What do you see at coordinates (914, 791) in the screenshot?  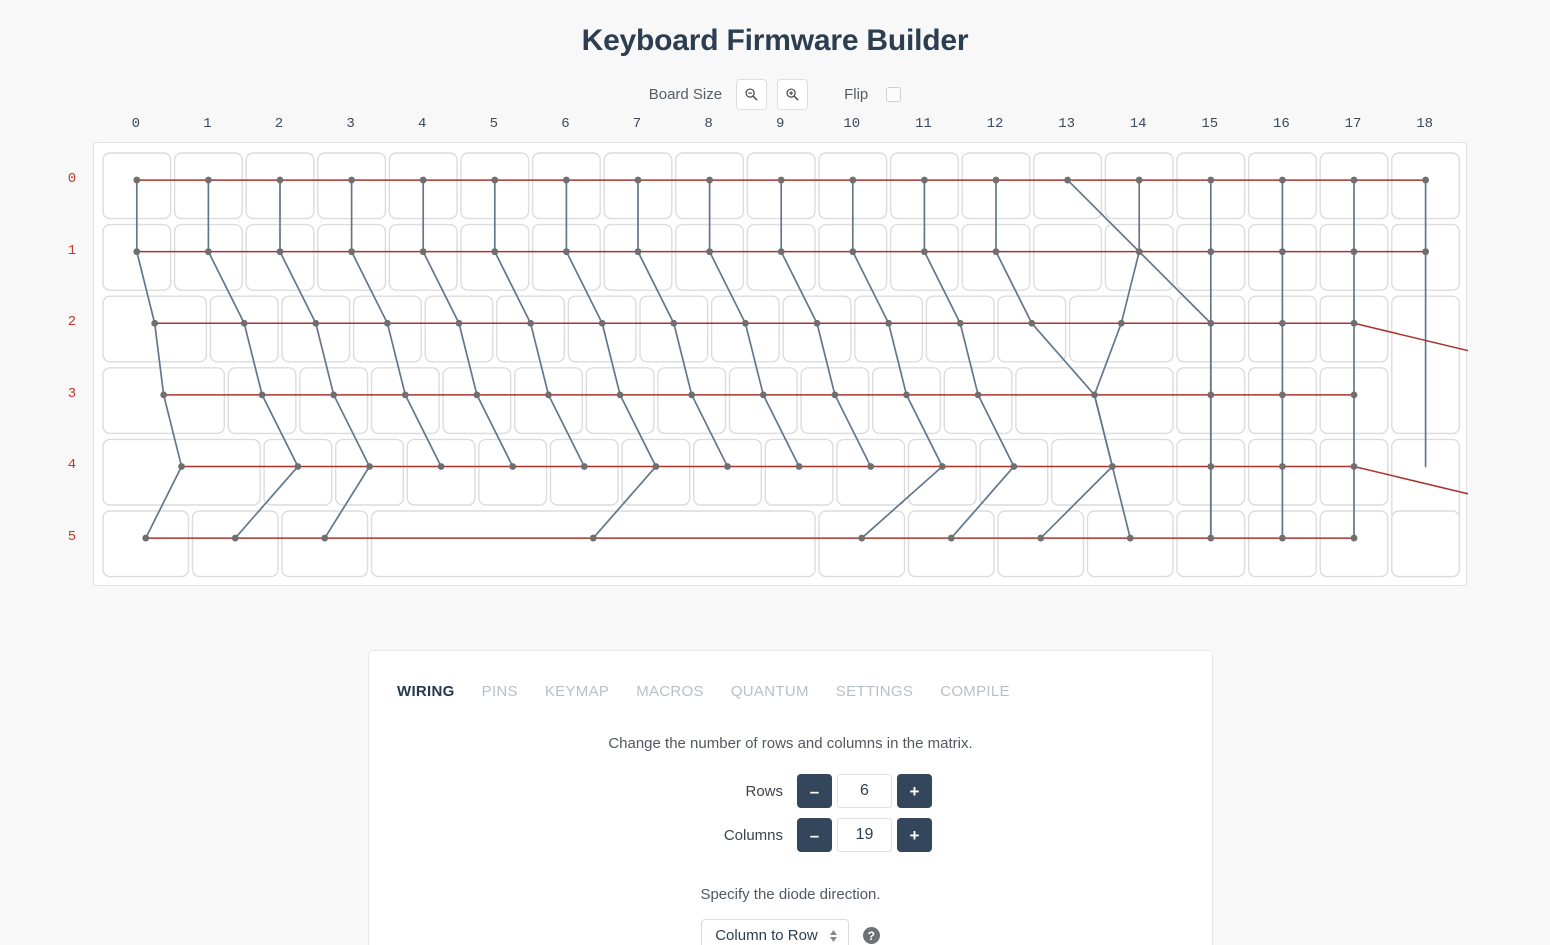 I see `rows-increment-button: +` at bounding box center [914, 791].